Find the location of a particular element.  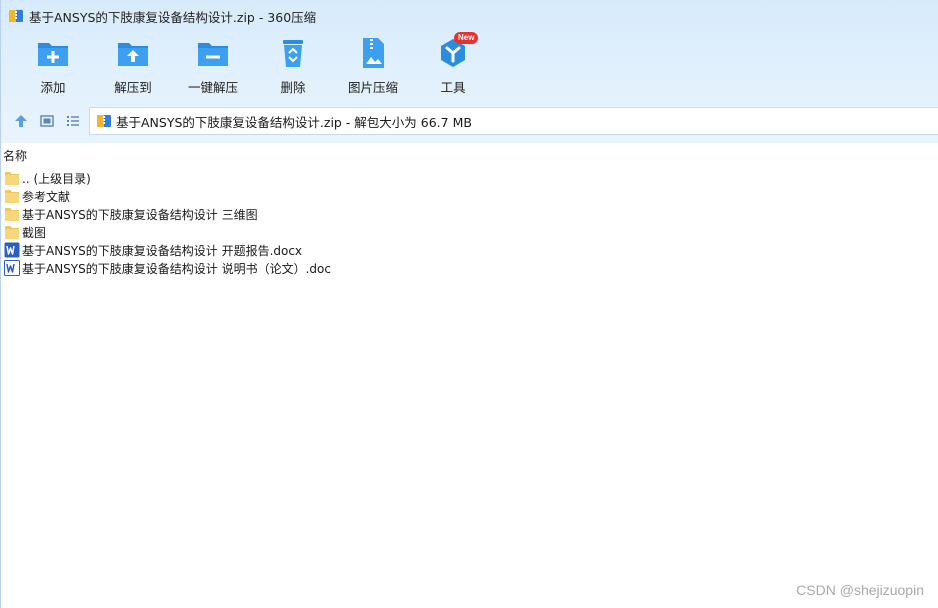

address-bar: 基于ANSYS的下肢康复设备结构设计.zip - 解包大小为 66.7 MB is located at coordinates (513, 121).